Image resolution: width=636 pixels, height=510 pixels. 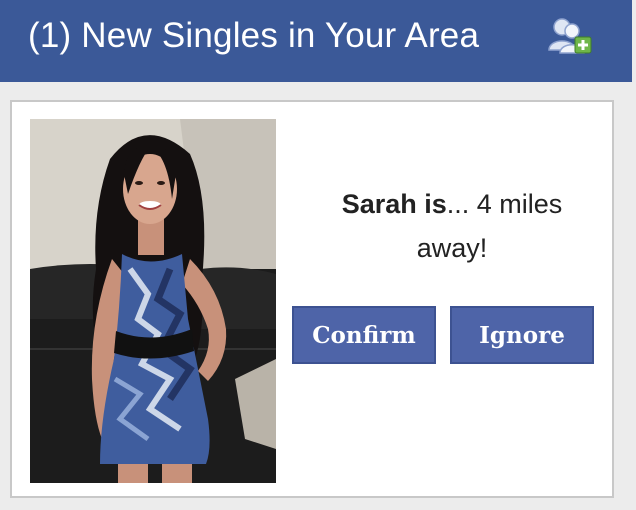 I want to click on add-friend-icon, so click(x=570, y=36).